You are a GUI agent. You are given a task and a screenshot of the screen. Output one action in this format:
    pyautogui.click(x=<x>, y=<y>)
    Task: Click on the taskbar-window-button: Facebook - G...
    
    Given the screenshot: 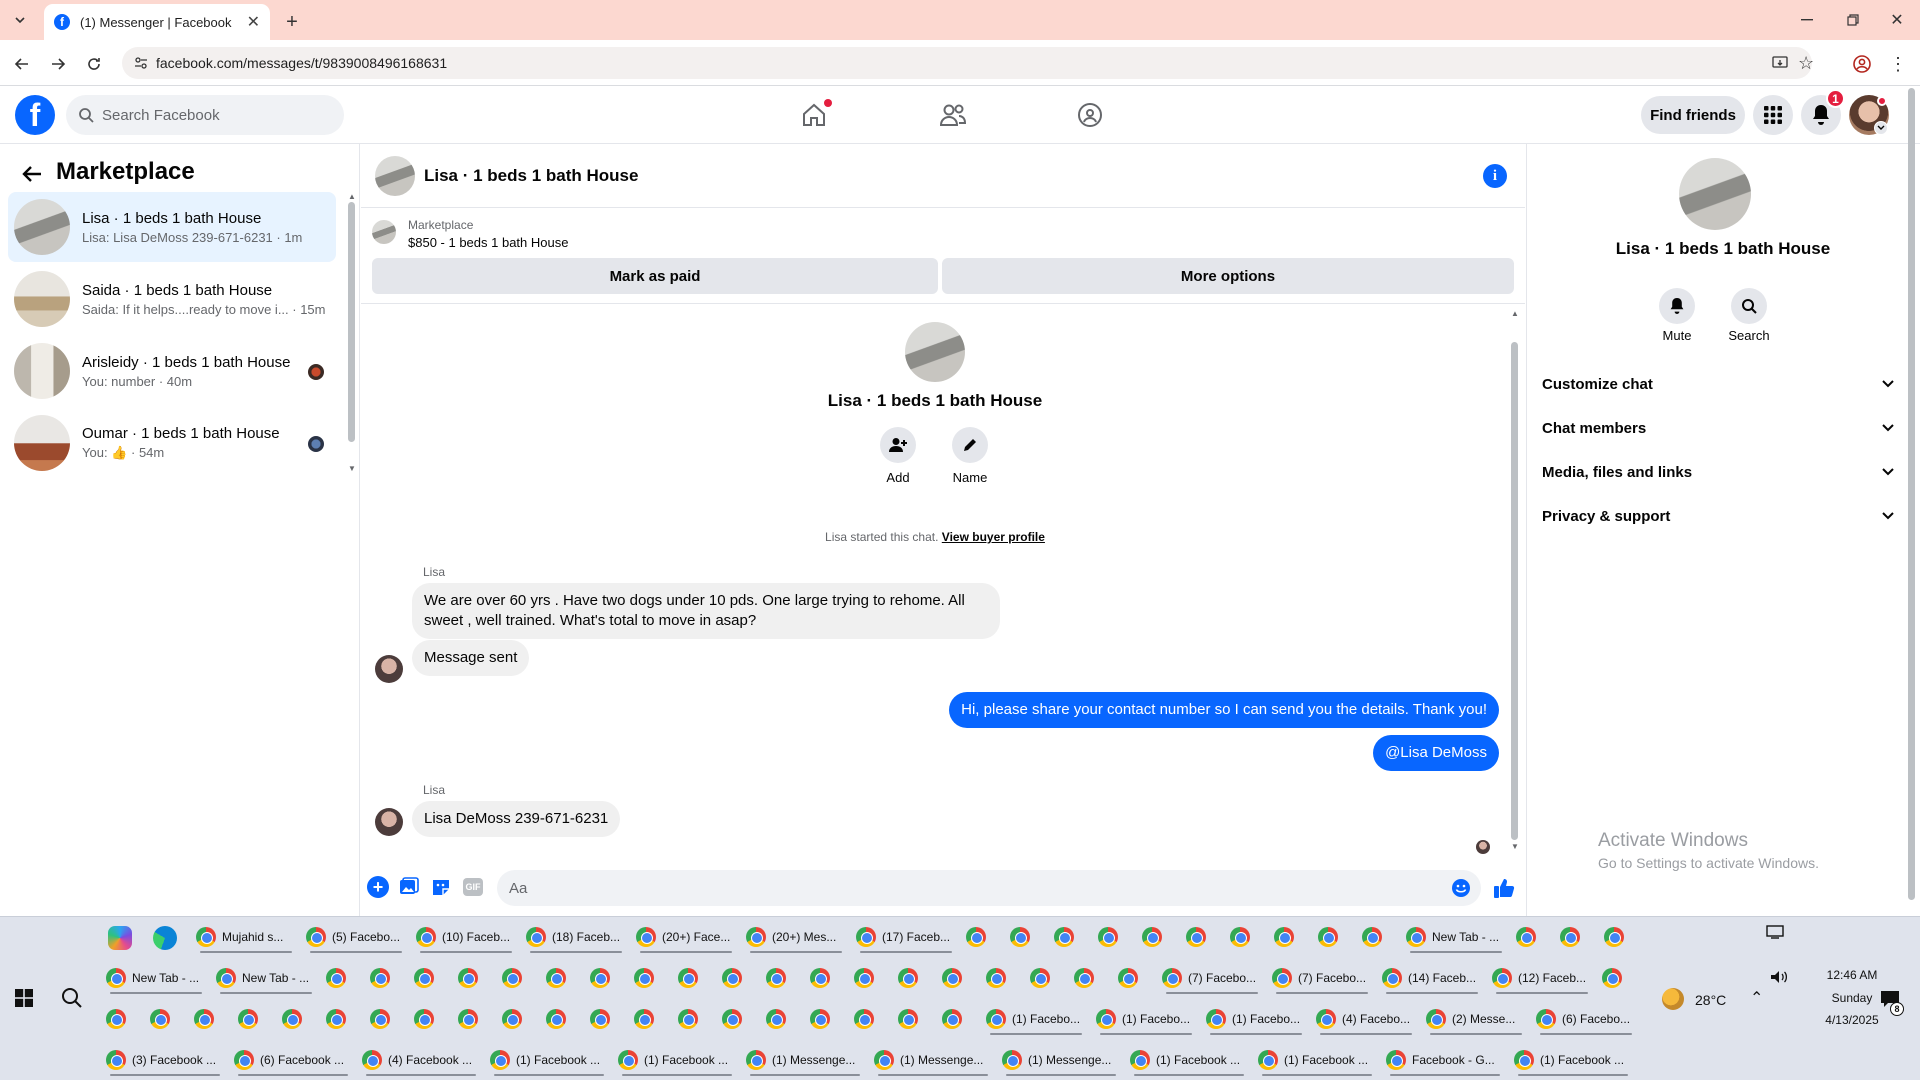 What is the action you would take?
    pyautogui.click(x=1445, y=1060)
    